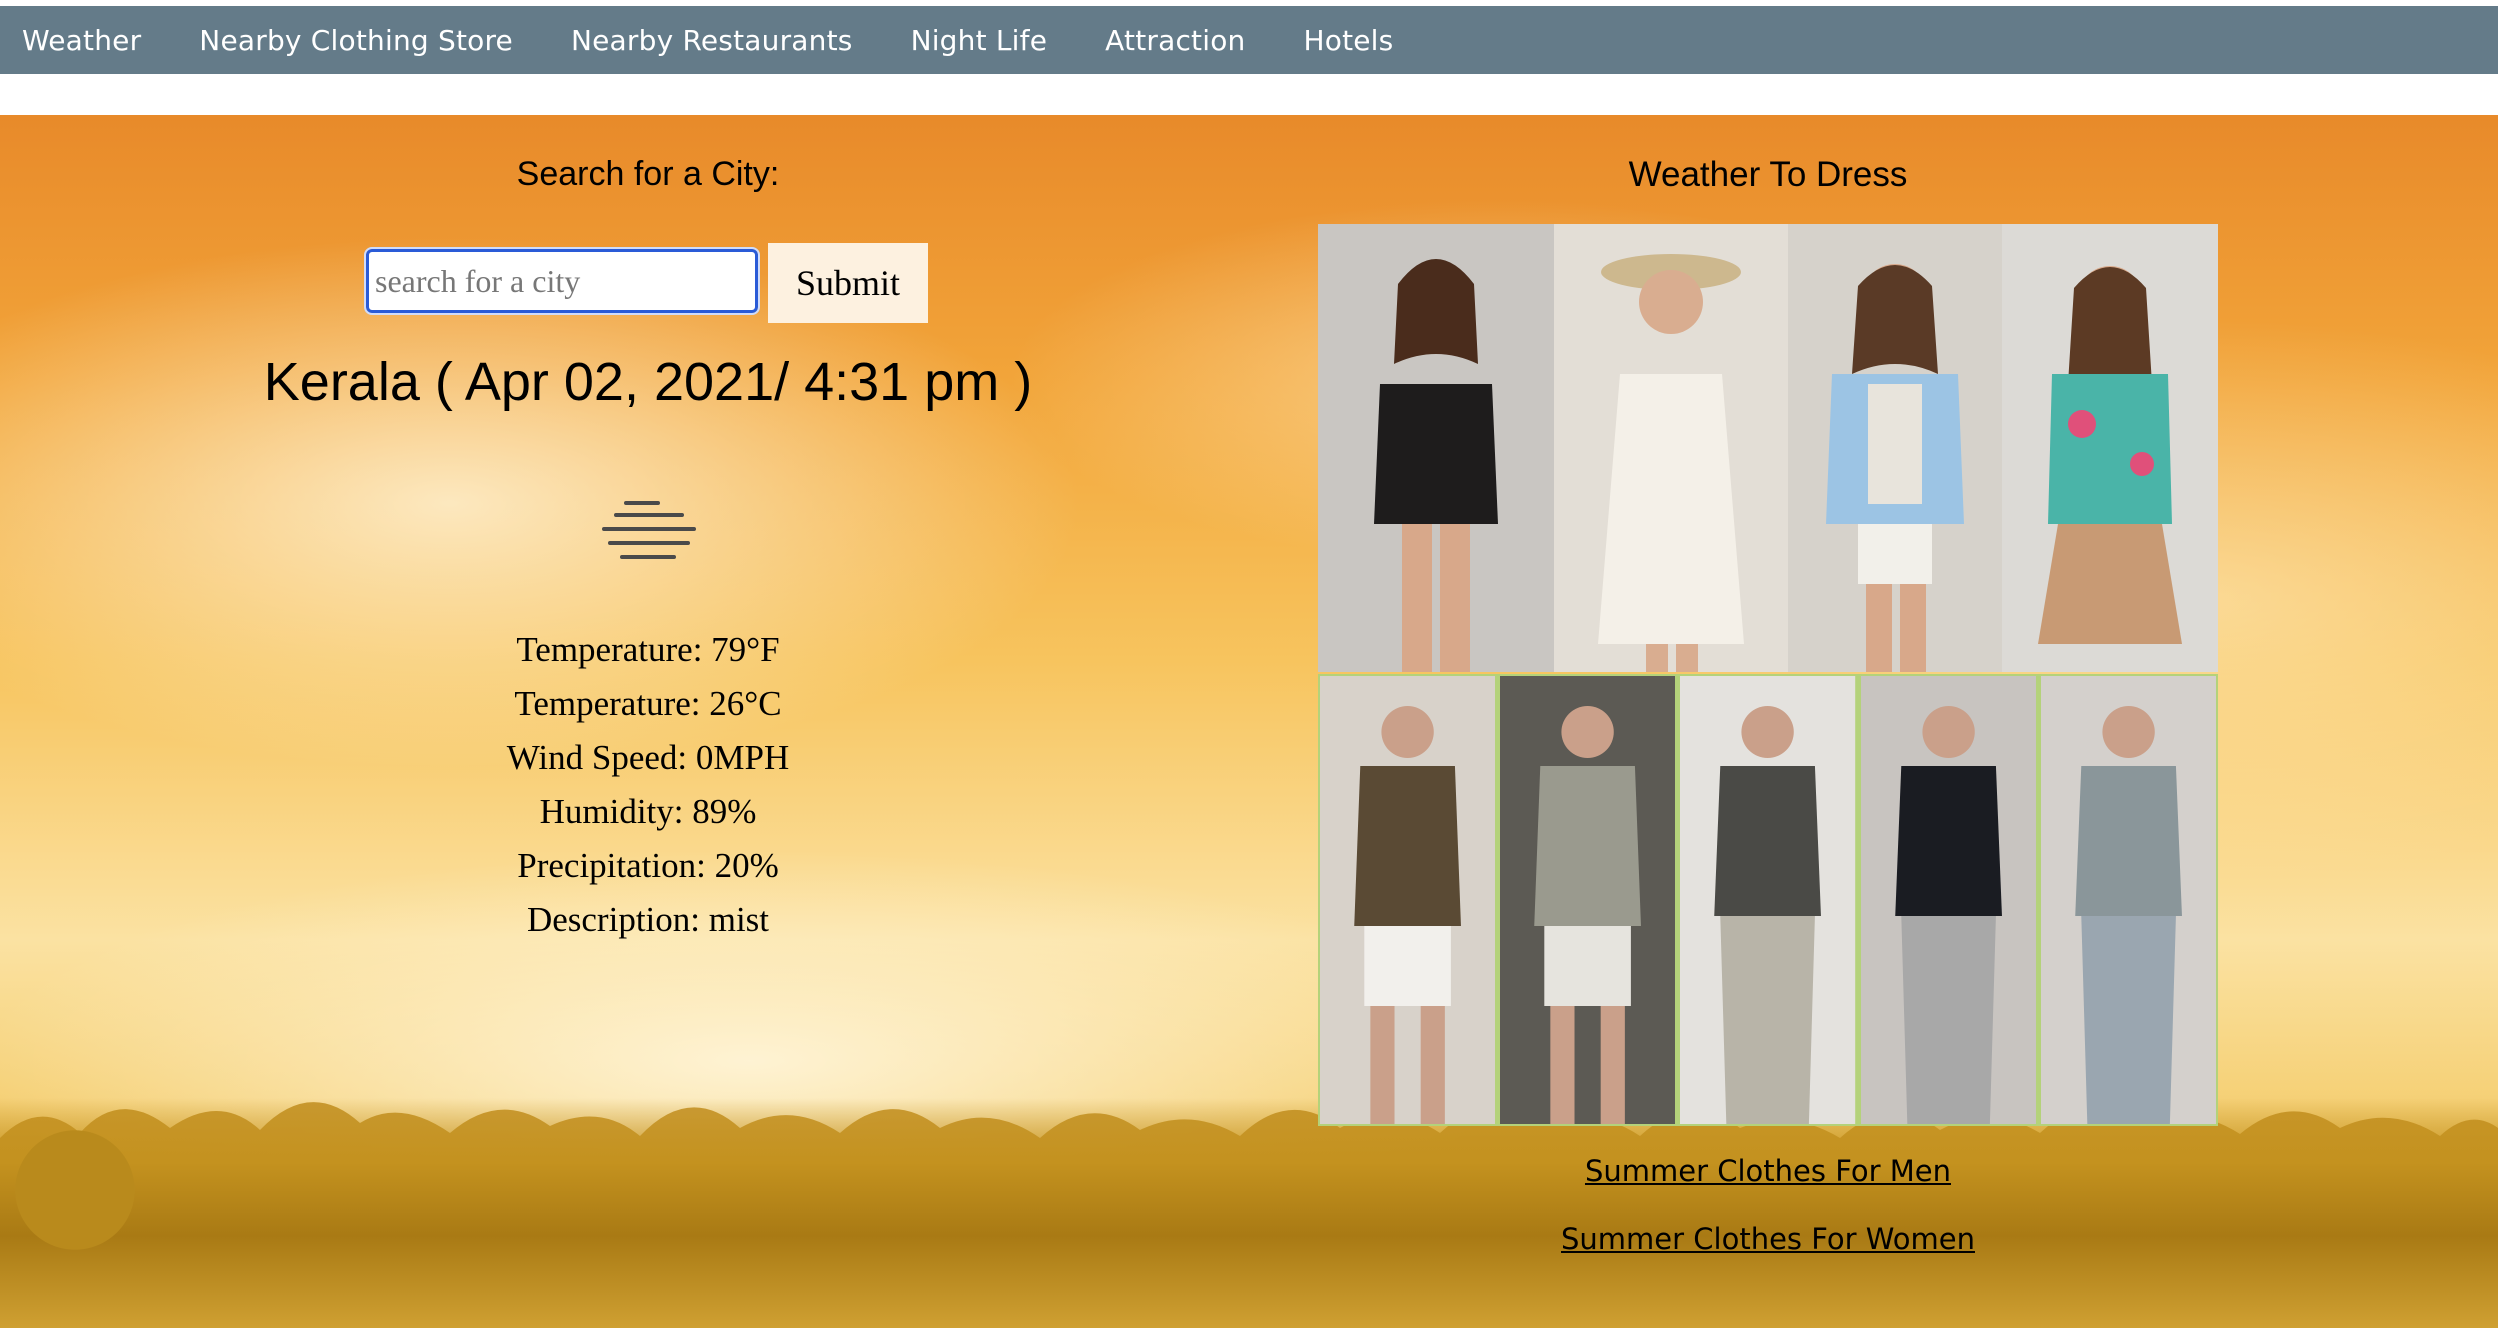 Image resolution: width=2498 pixels, height=1328 pixels. What do you see at coordinates (356, 40) in the screenshot?
I see `nav-nearby-clothing-store: Nearby Clothing Store` at bounding box center [356, 40].